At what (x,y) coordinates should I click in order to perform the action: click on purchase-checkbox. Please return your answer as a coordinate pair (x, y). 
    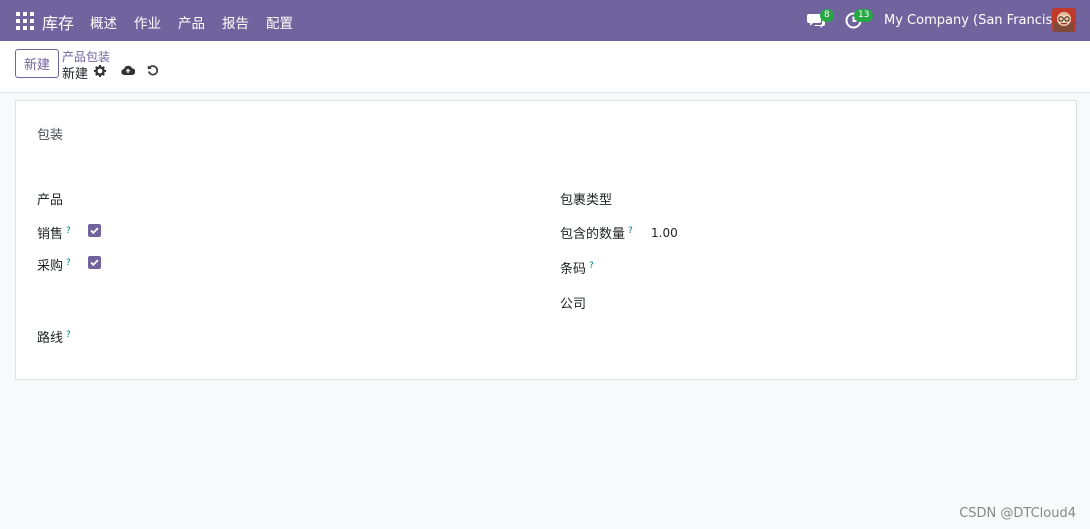
    Looking at the image, I should click on (94, 262).